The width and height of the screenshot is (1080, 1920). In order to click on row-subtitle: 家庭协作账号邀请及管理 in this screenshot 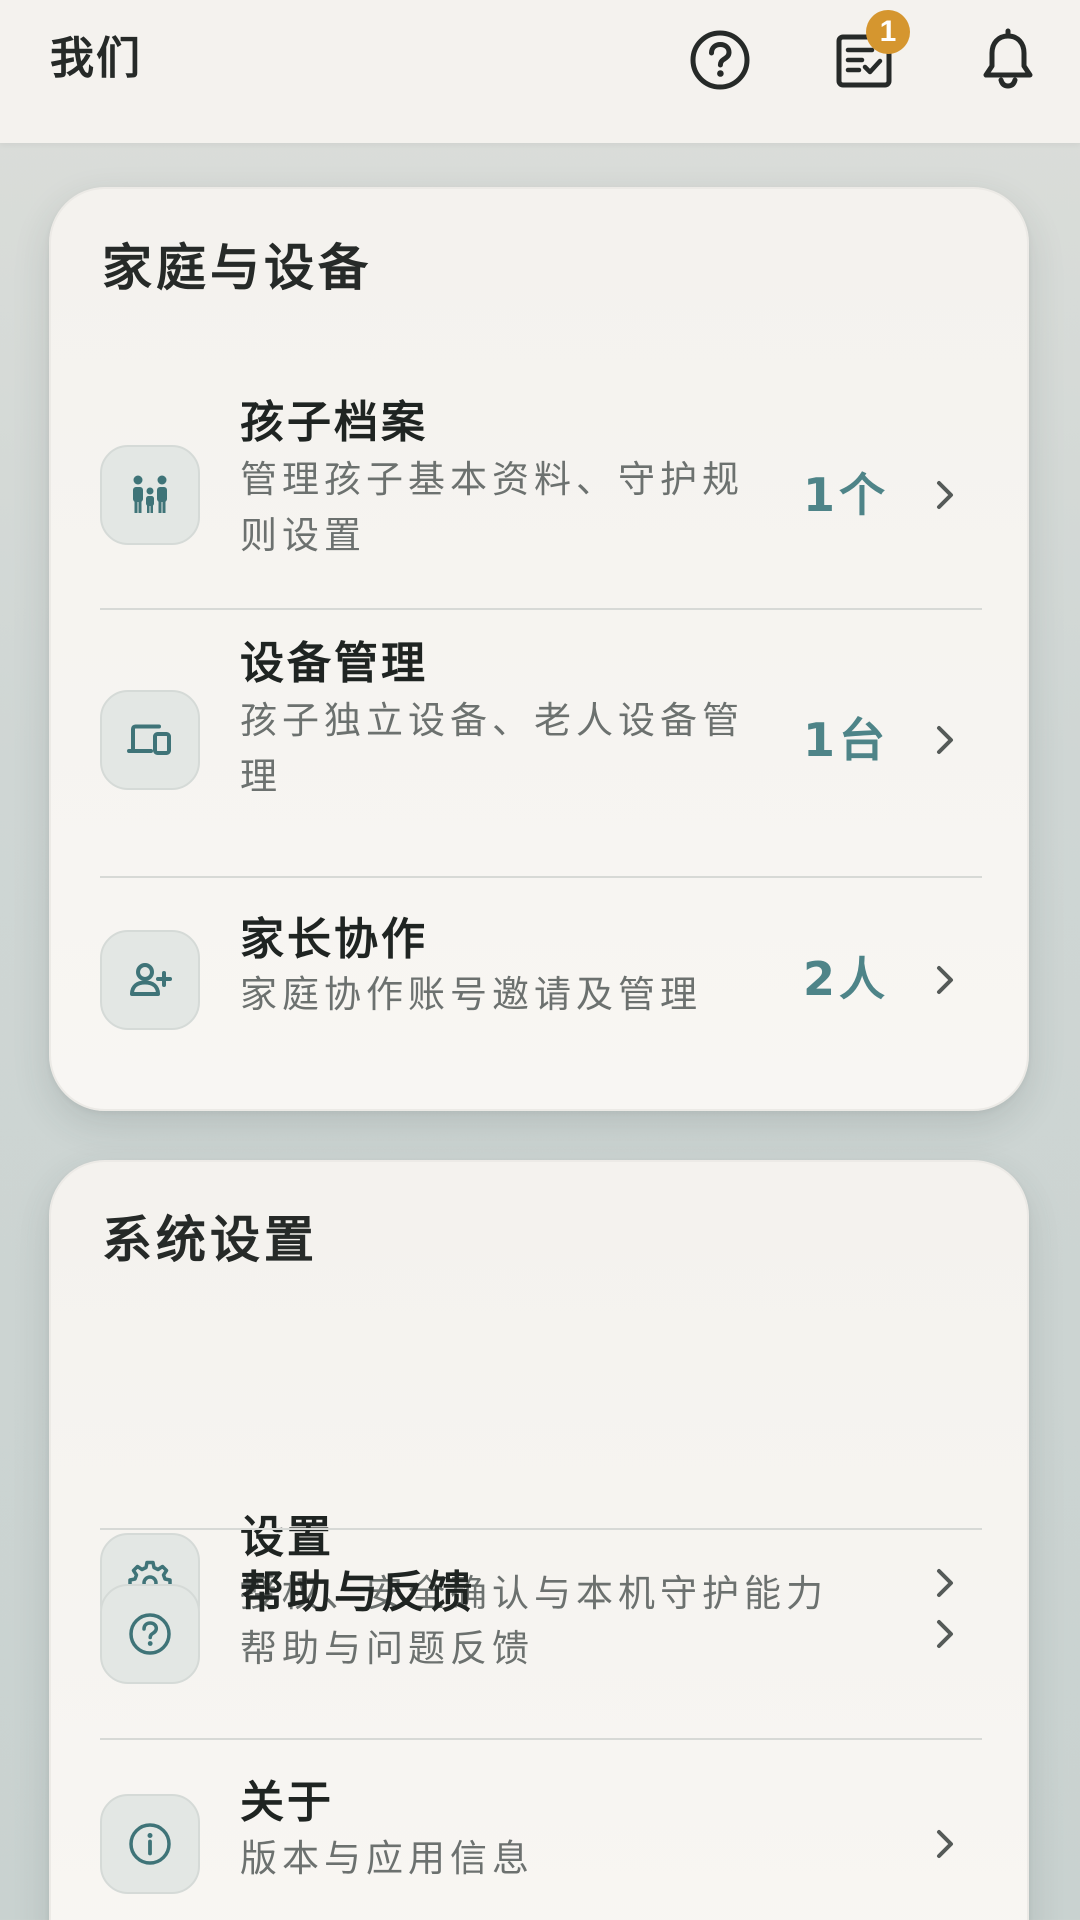, I will do `click(471, 994)`.